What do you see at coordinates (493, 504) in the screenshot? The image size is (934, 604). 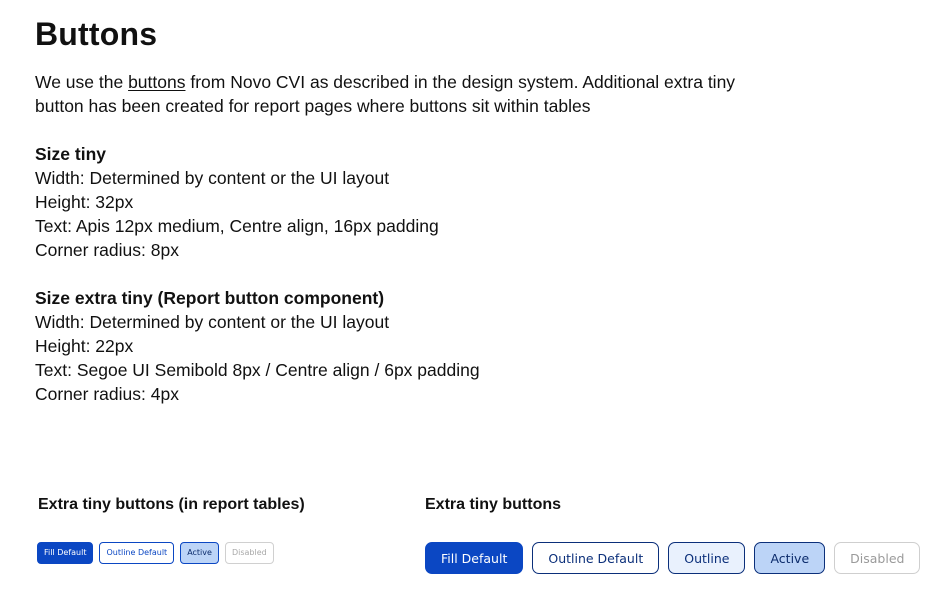 I see `tiny-buttons-title: Extra tiny buttons` at bounding box center [493, 504].